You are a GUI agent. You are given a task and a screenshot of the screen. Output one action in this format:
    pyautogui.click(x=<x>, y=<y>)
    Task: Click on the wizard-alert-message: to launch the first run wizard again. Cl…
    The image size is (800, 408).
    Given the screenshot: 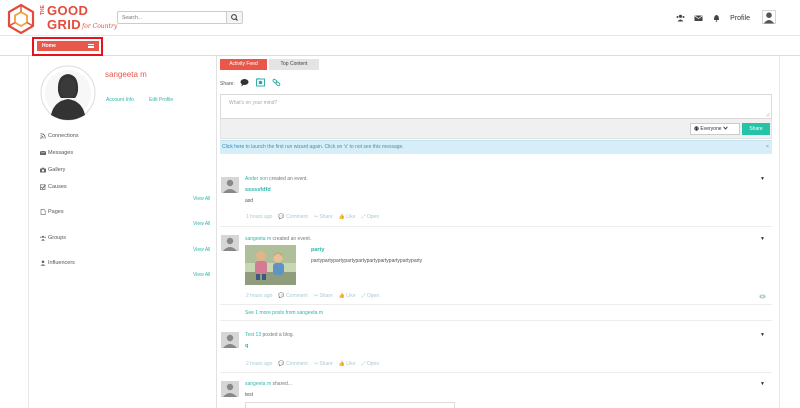 What is the action you would take?
    pyautogui.click(x=324, y=147)
    